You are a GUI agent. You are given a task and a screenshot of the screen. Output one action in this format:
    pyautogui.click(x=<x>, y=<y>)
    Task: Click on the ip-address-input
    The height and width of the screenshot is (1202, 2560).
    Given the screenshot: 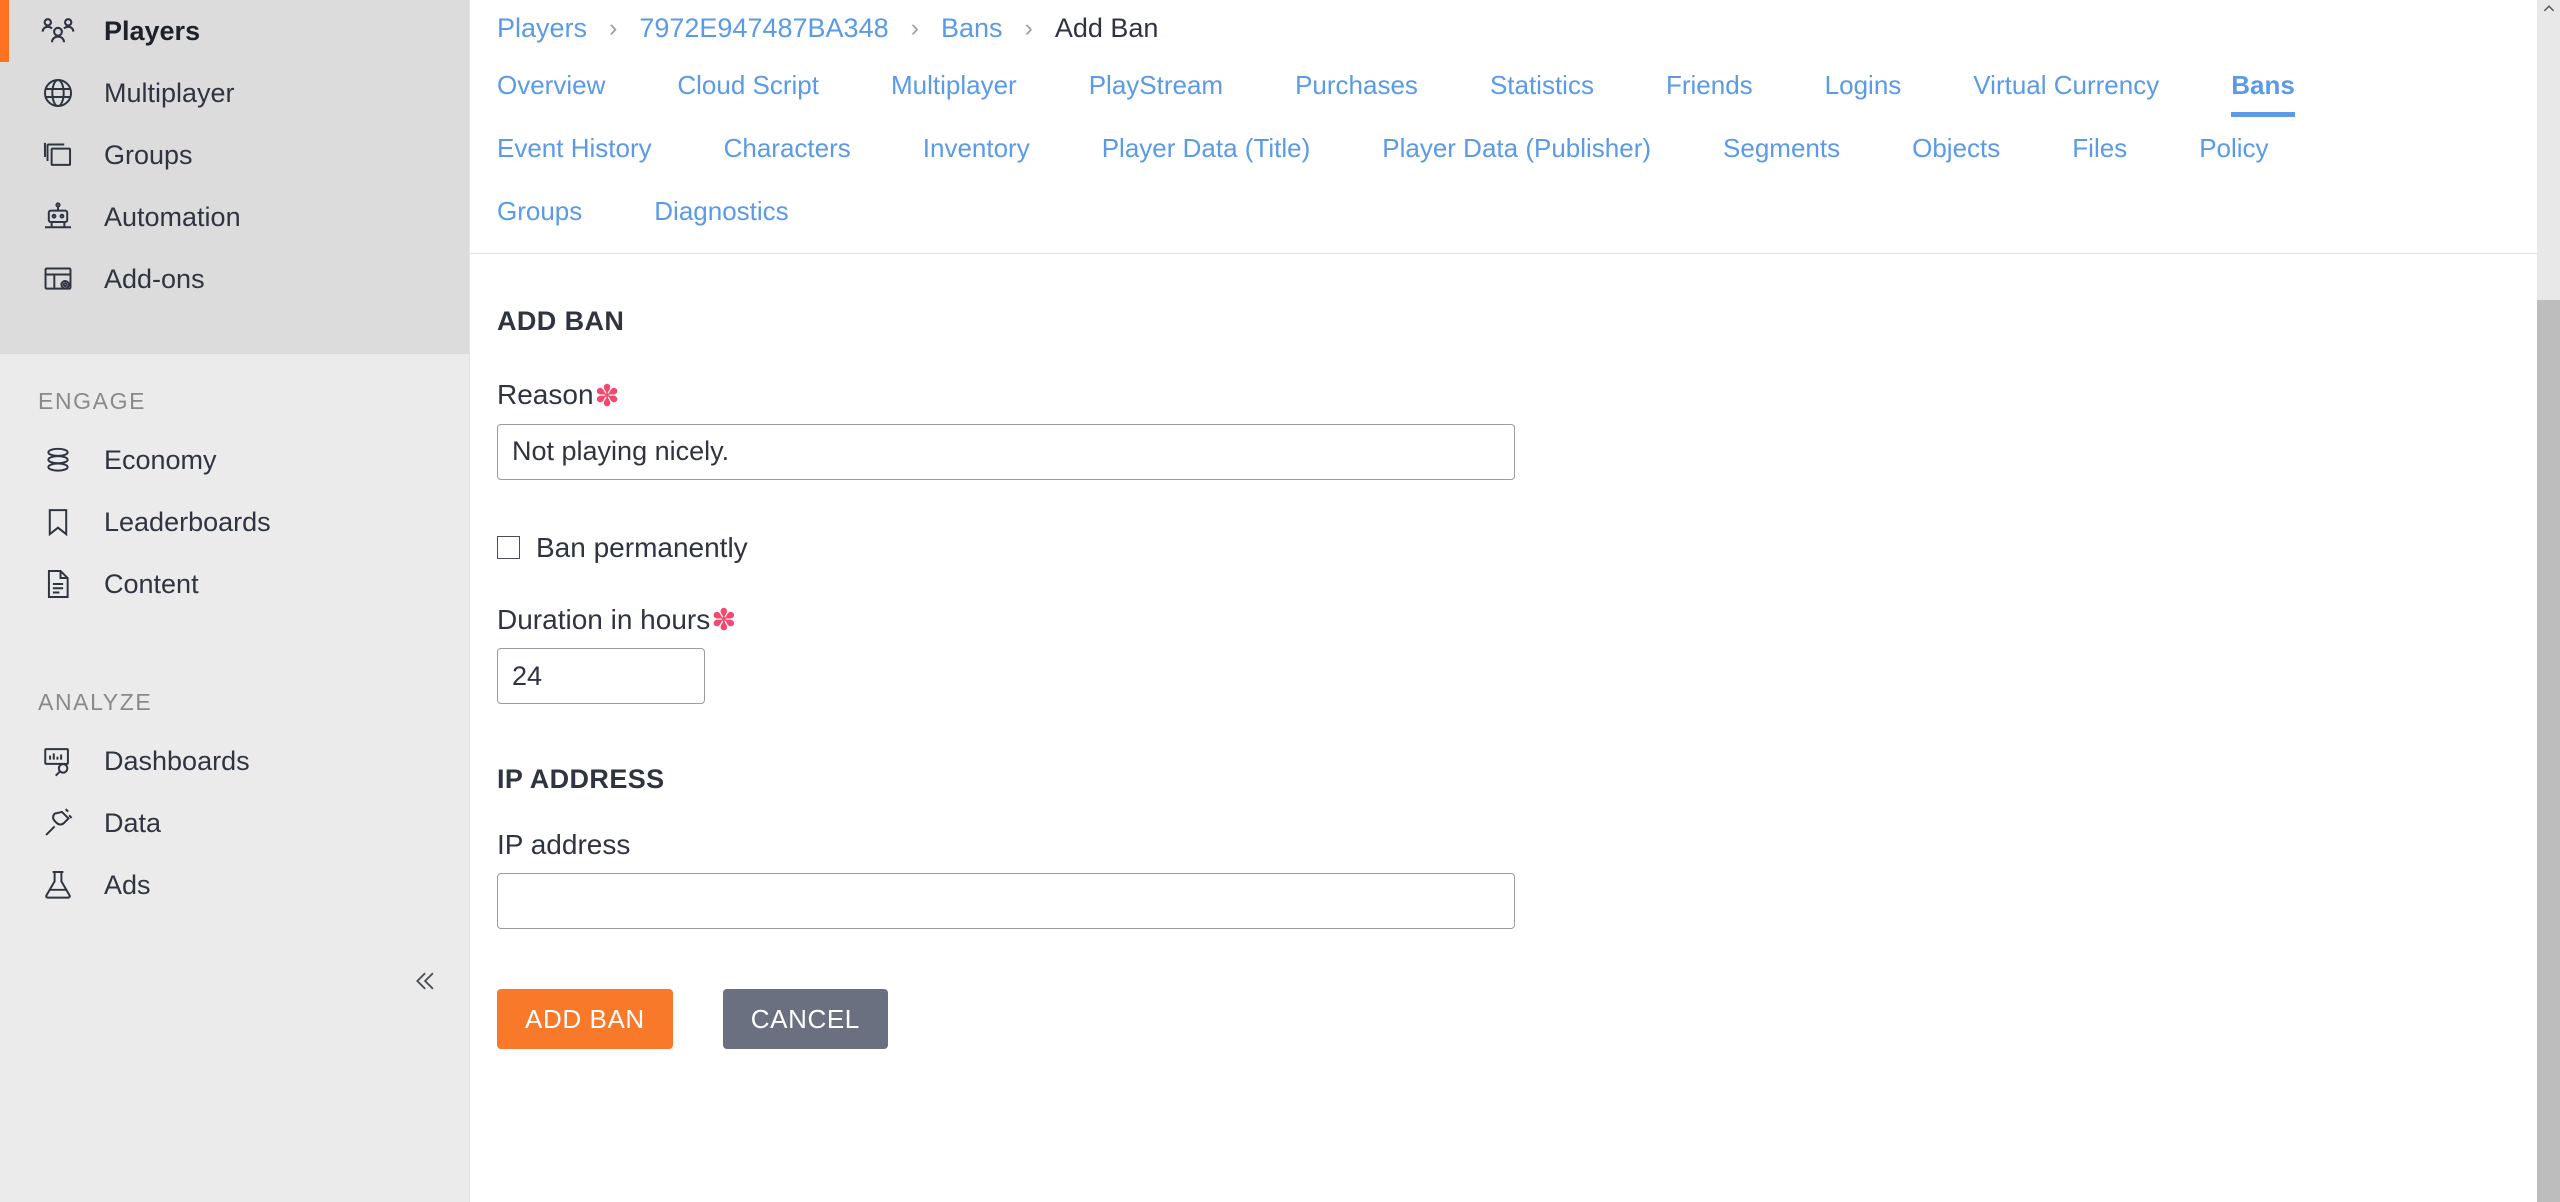 What is the action you would take?
    pyautogui.click(x=1006, y=901)
    